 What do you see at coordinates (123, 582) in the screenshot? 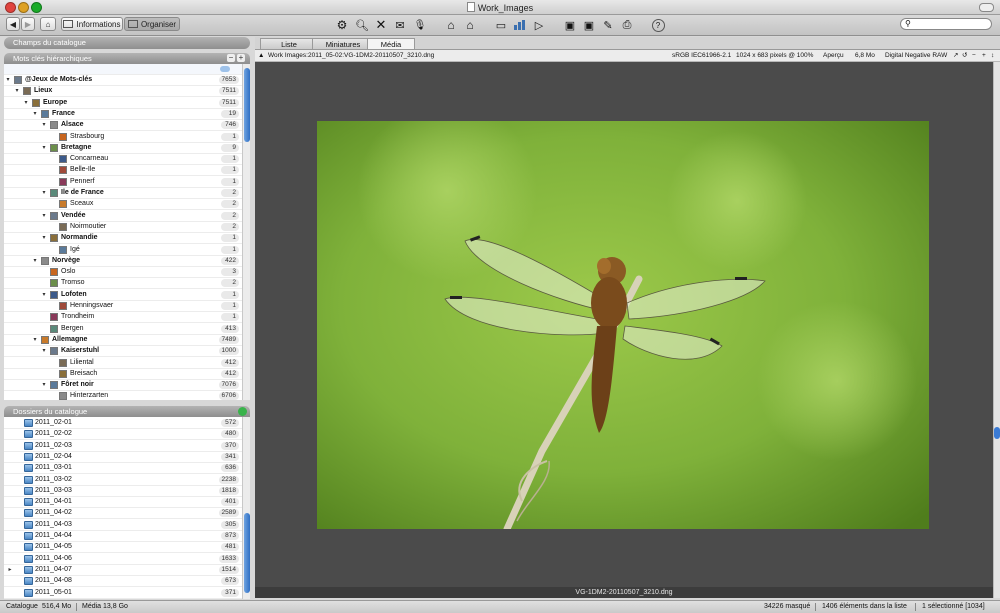
I see `folder-row: 2011_04-08 673` at bounding box center [123, 582].